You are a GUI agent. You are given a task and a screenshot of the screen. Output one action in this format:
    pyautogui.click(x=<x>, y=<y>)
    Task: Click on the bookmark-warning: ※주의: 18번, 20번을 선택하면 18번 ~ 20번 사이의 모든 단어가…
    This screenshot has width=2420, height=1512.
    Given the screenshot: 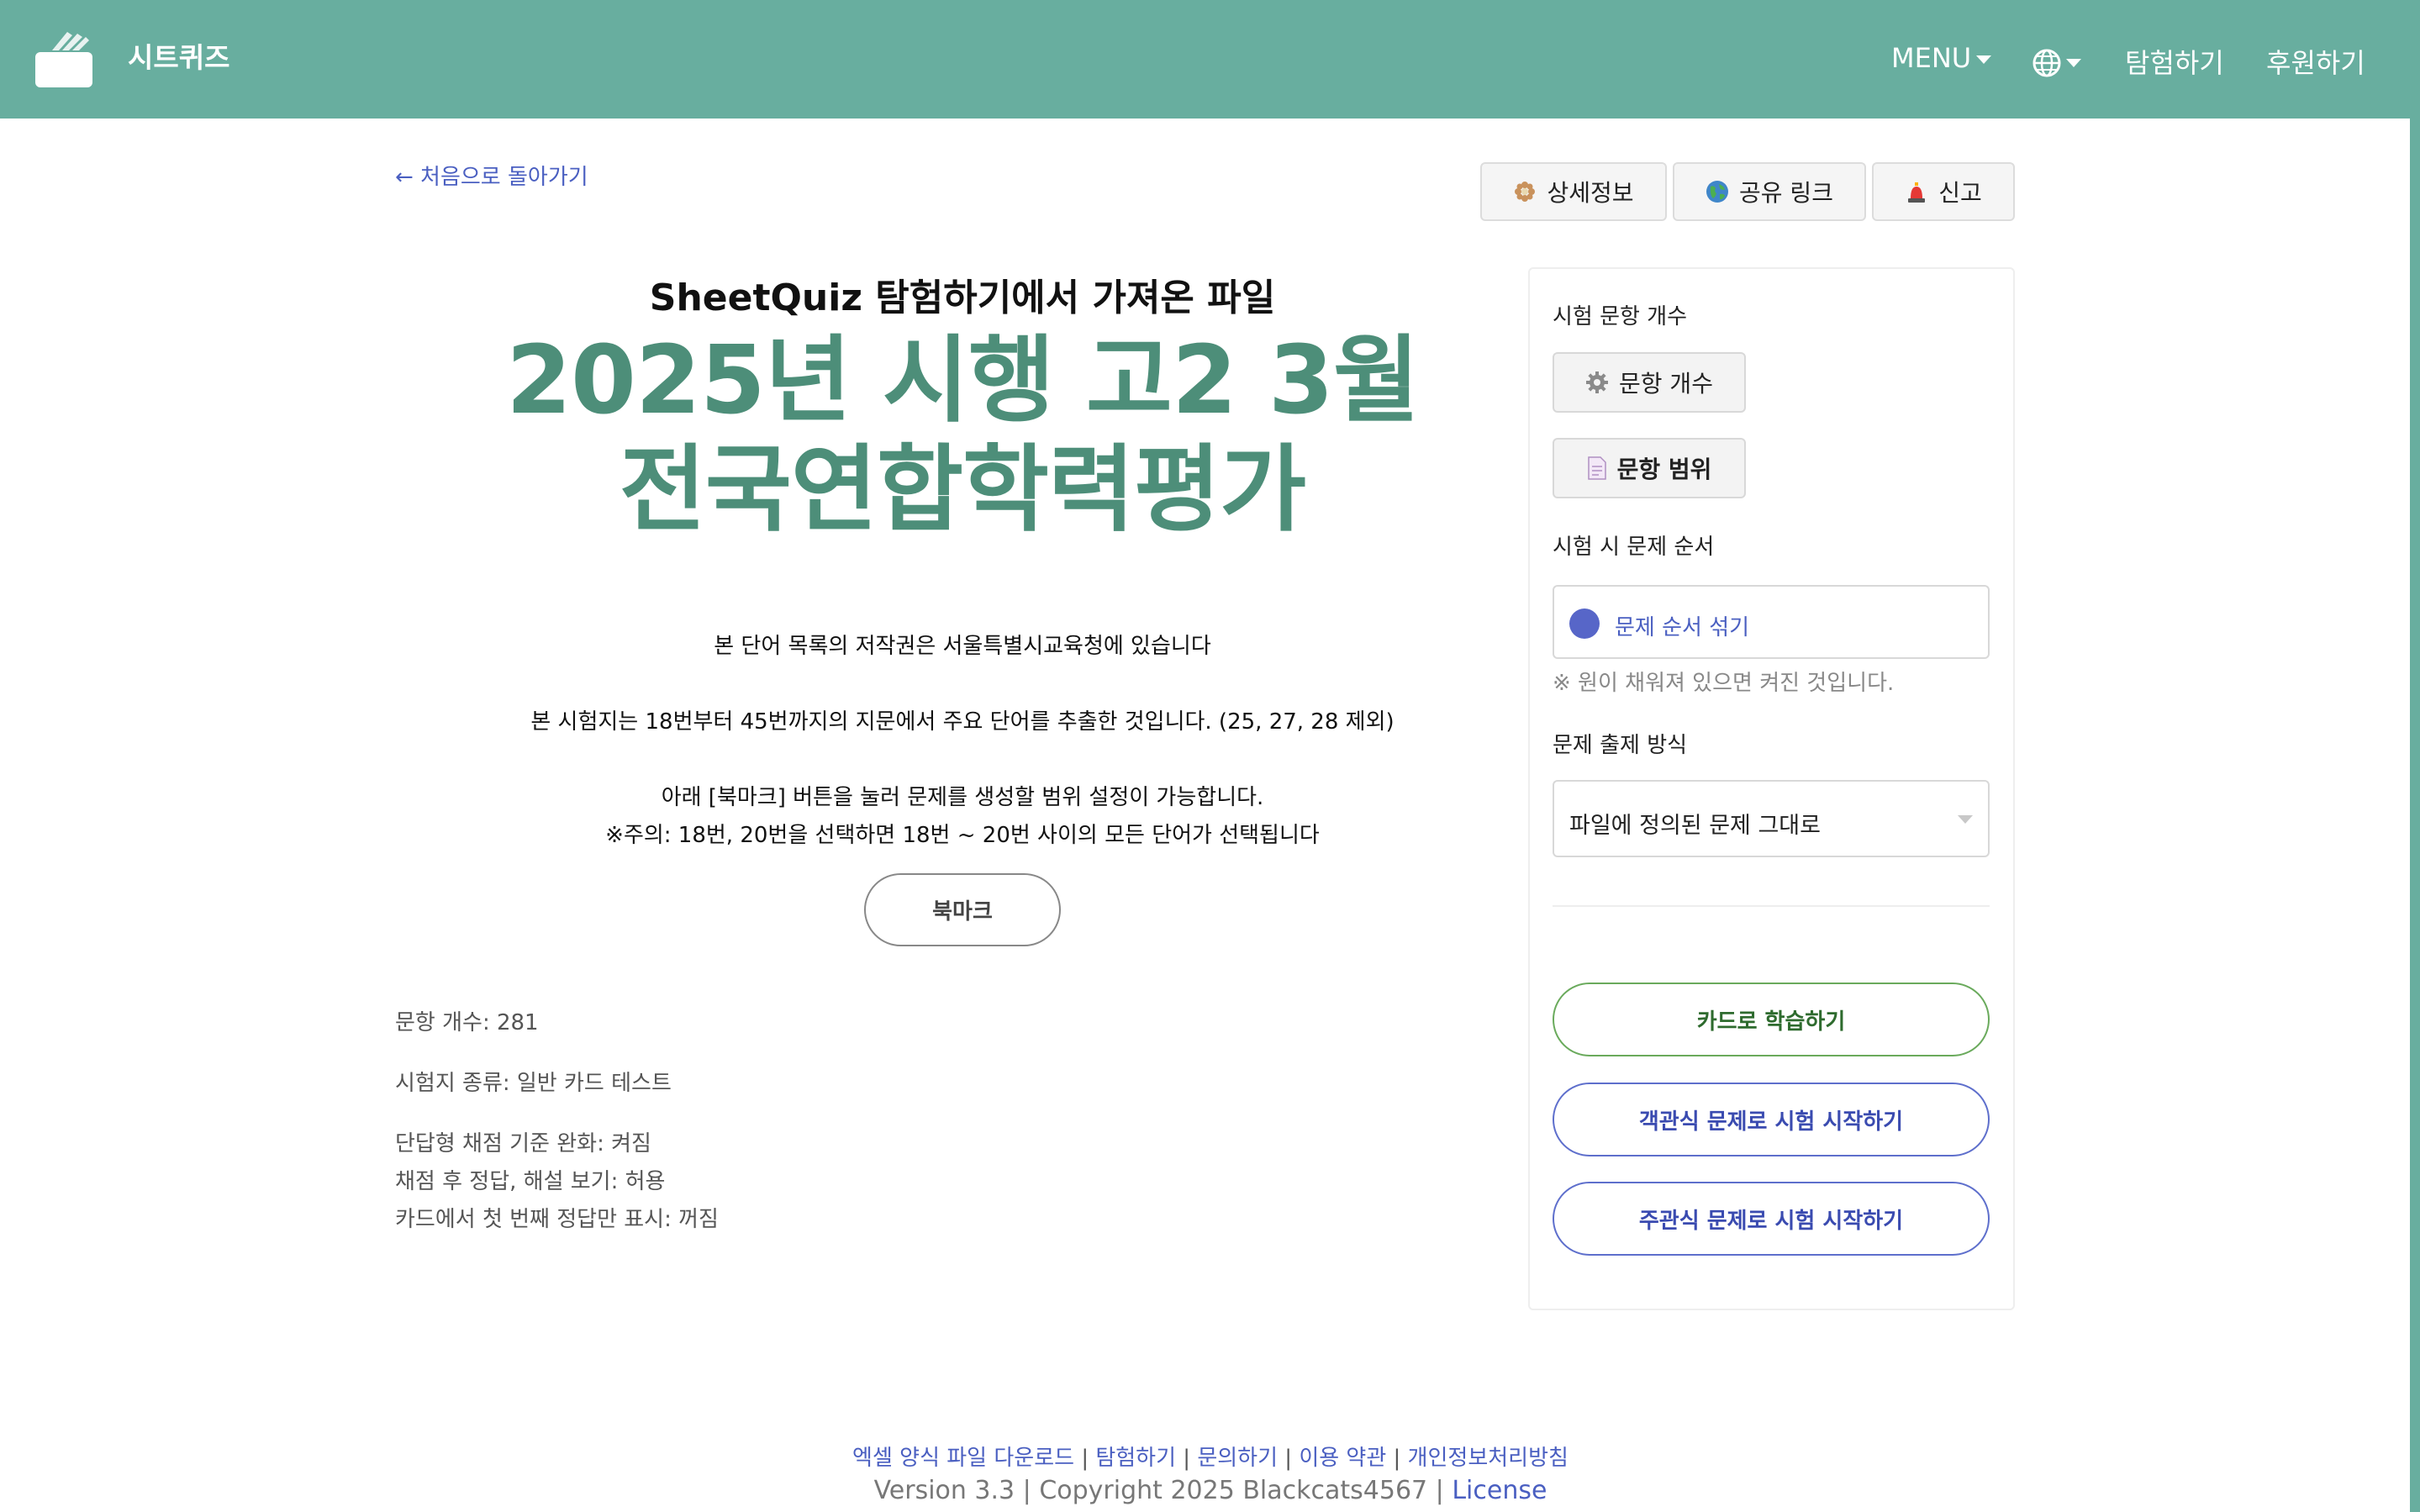 What is the action you would take?
    pyautogui.click(x=962, y=835)
    